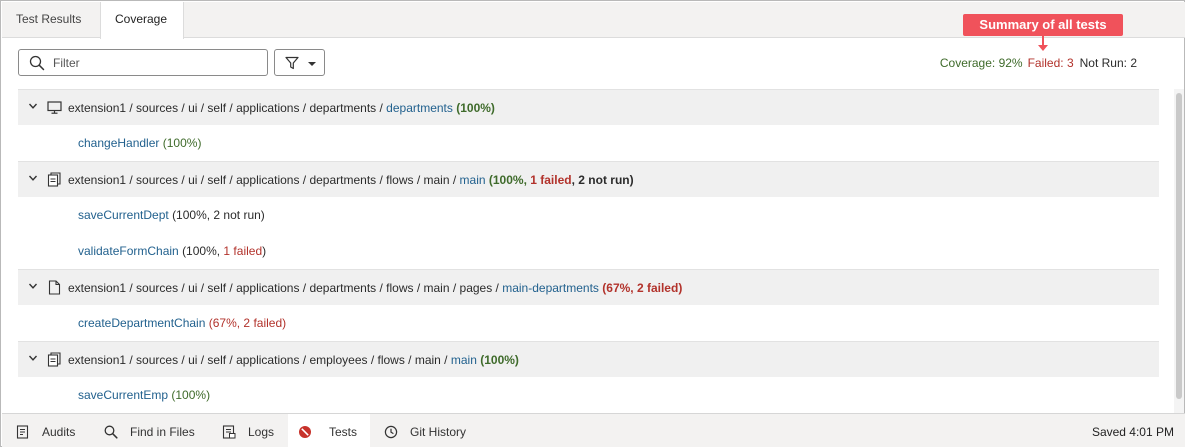 The width and height of the screenshot is (1185, 447). What do you see at coordinates (141, 323) in the screenshot?
I see `test-link: createDepartmentChain` at bounding box center [141, 323].